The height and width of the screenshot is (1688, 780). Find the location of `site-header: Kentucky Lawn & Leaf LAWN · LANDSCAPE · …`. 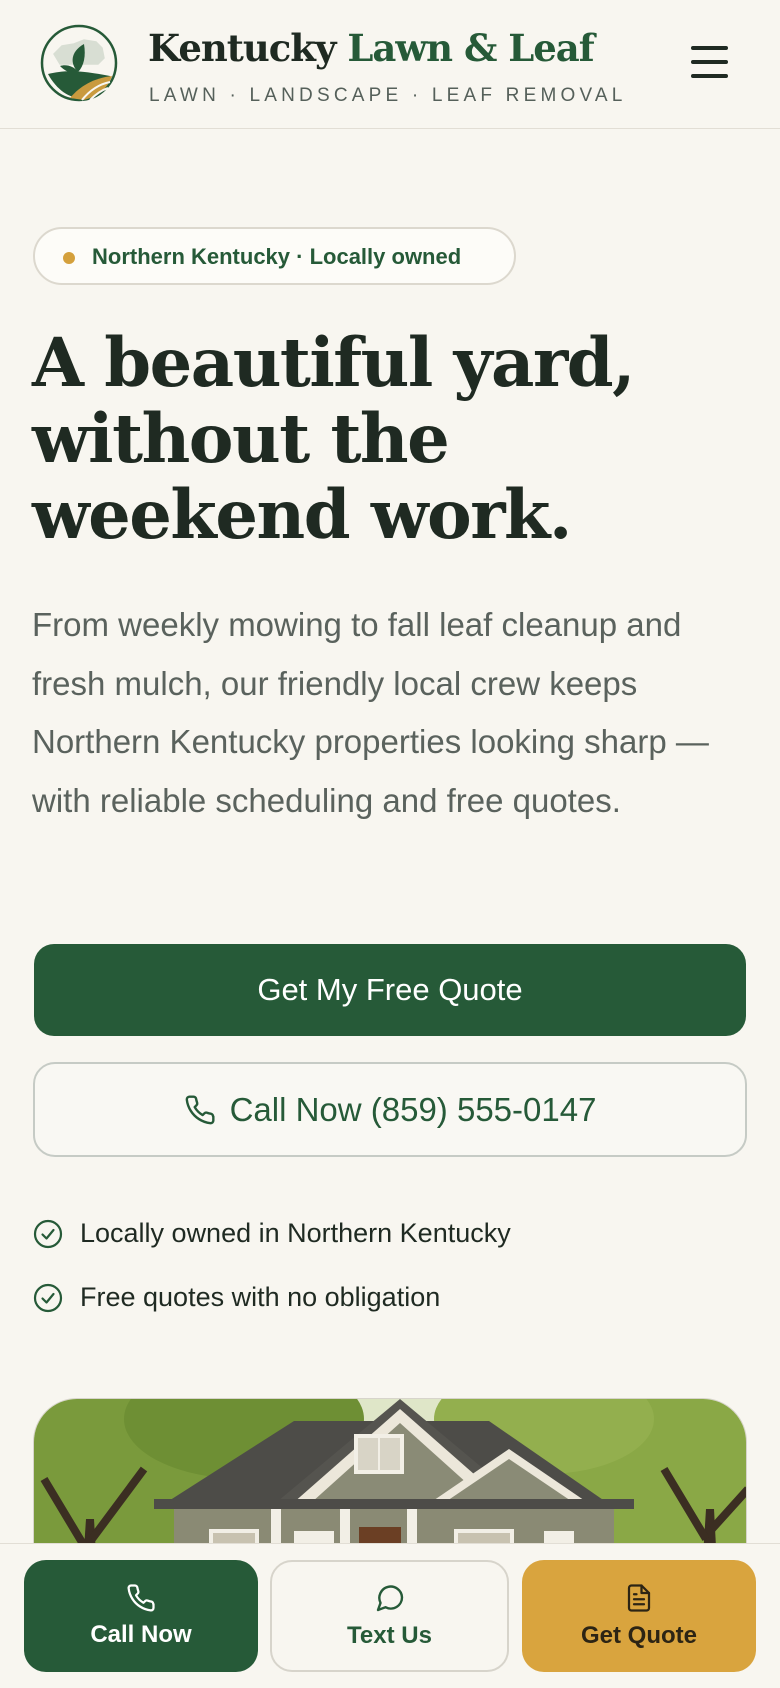

site-header: Kentucky Lawn & Leaf LAWN · LANDSCAPE · … is located at coordinates (390, 64).